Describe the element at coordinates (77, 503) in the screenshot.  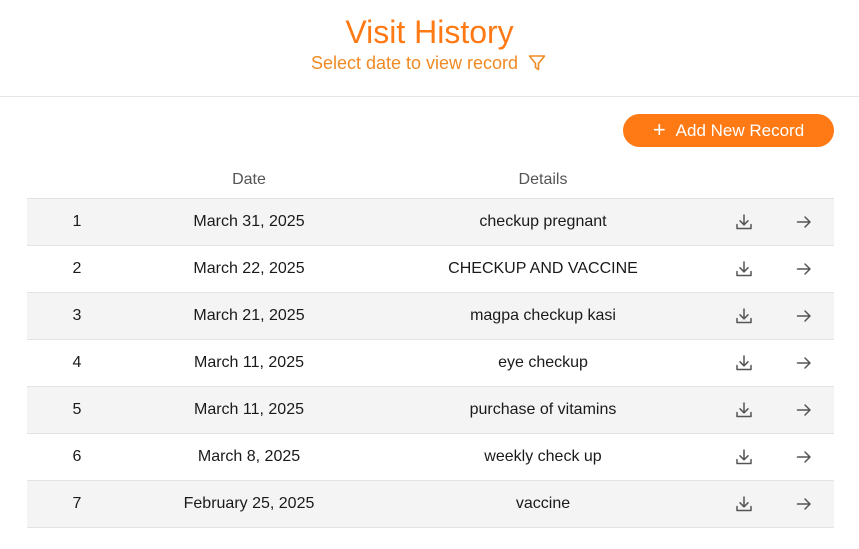
I see `row-number: 7` at that location.